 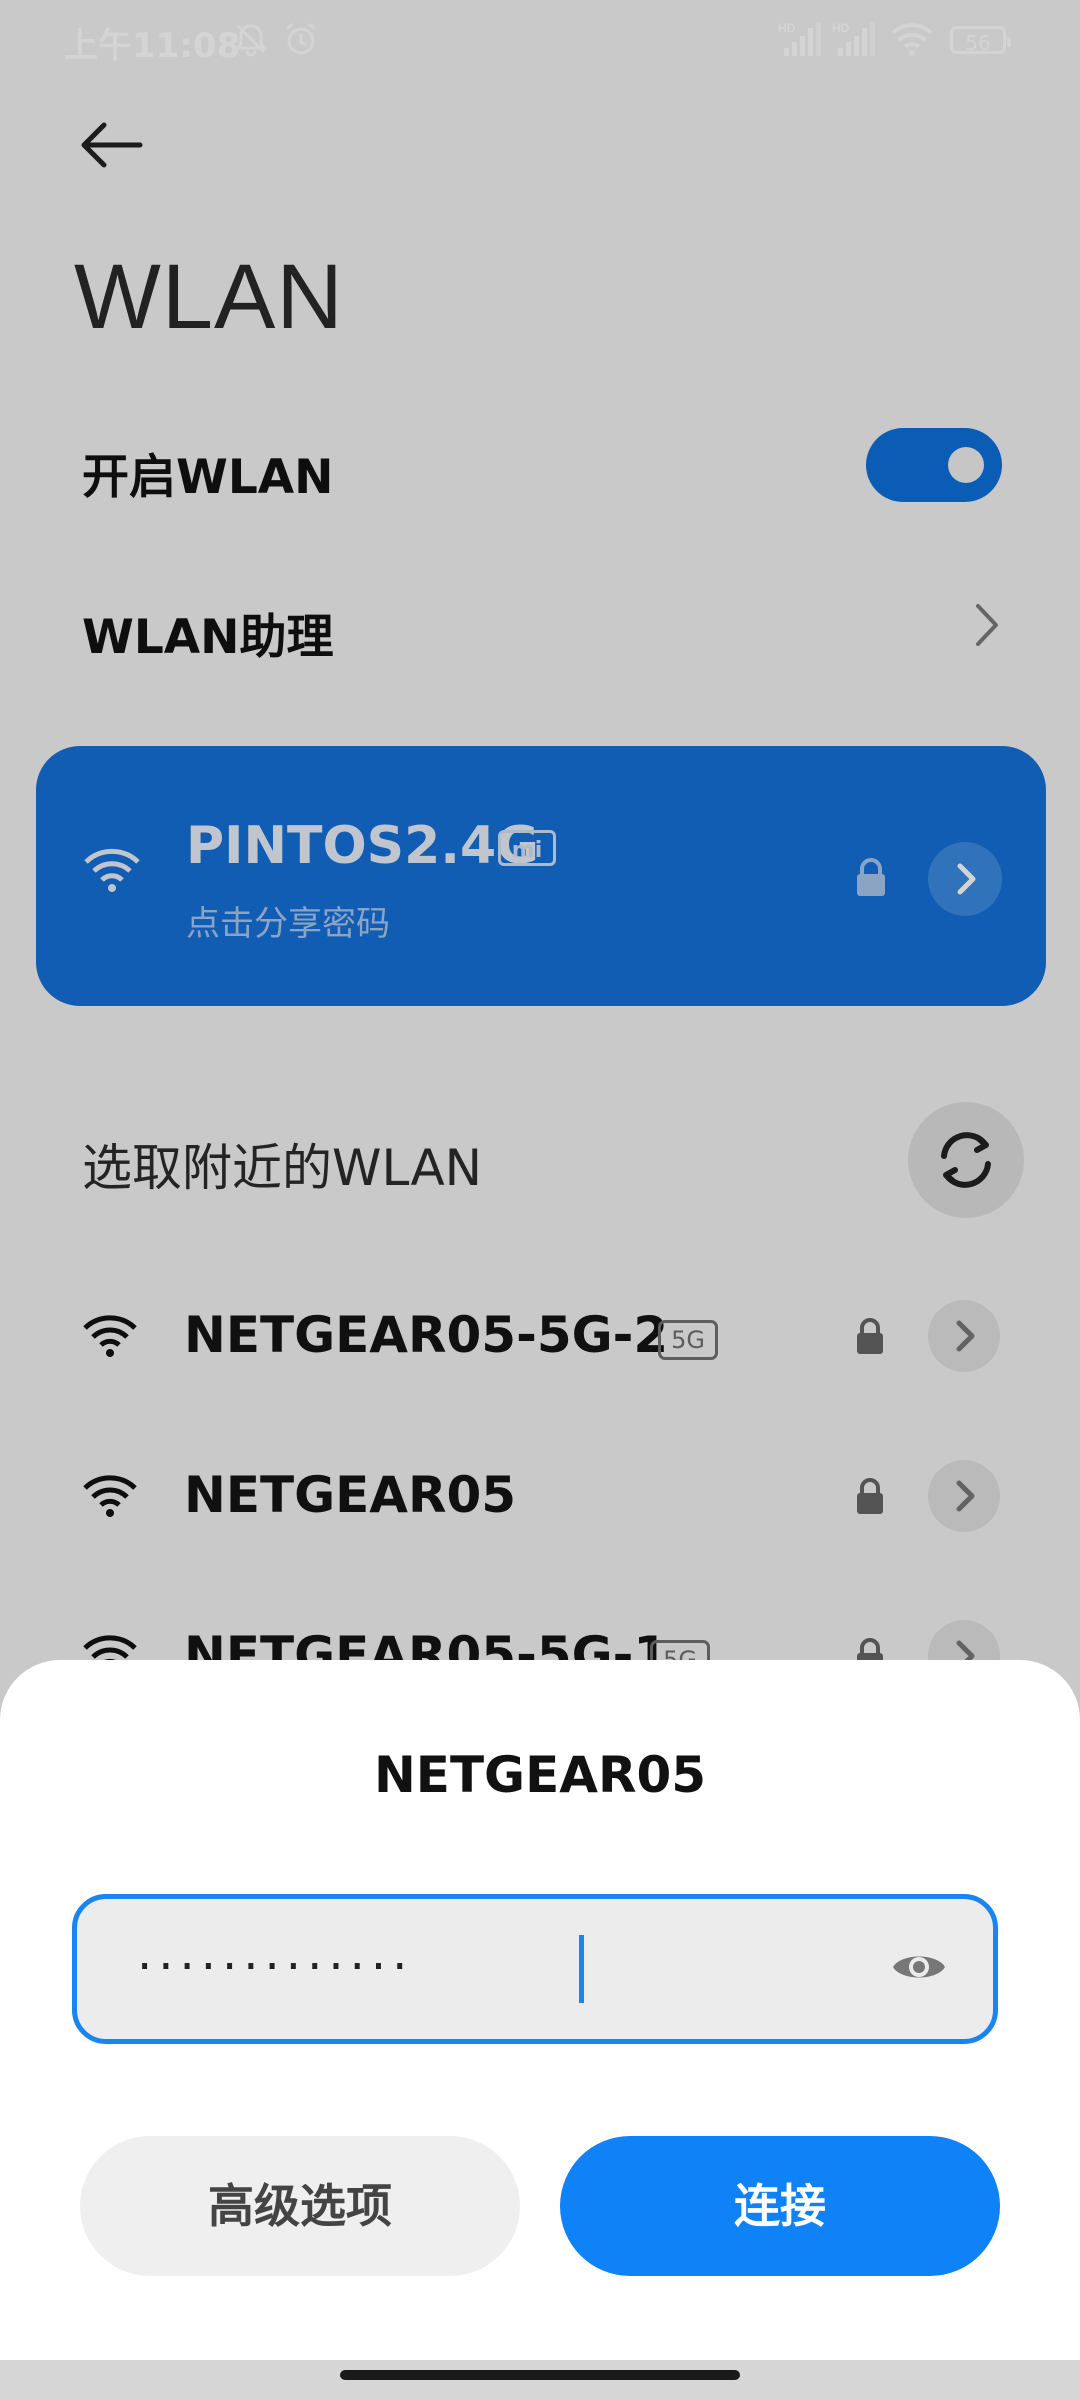 I want to click on gesture-bar, so click(x=540, y=2380).